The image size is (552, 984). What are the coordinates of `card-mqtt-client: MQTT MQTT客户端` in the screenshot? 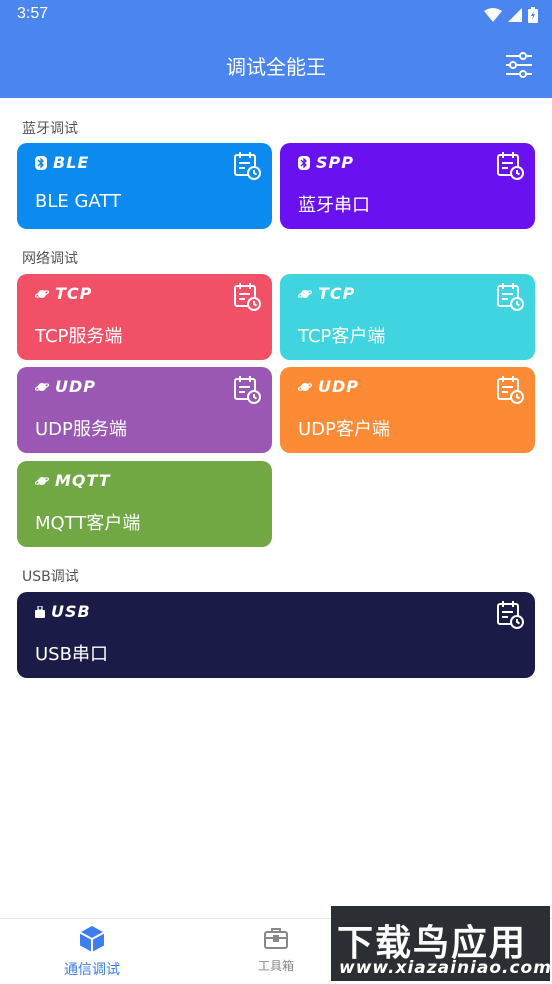 It's located at (144, 504).